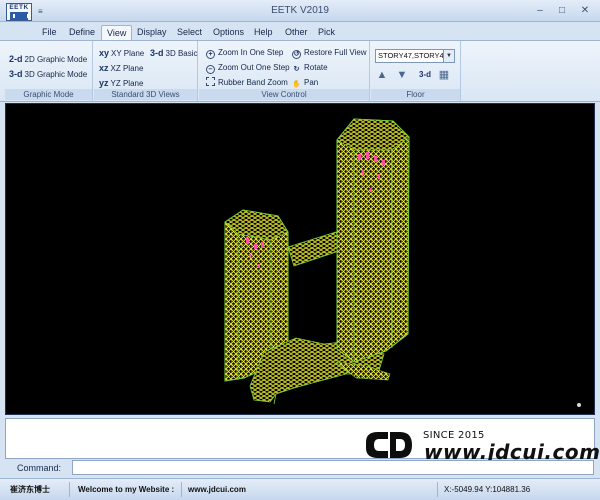 Image resolution: width=600 pixels, height=500 pixels. I want to click on status-welcome-text: Welcome to my Website :, so click(128, 489).